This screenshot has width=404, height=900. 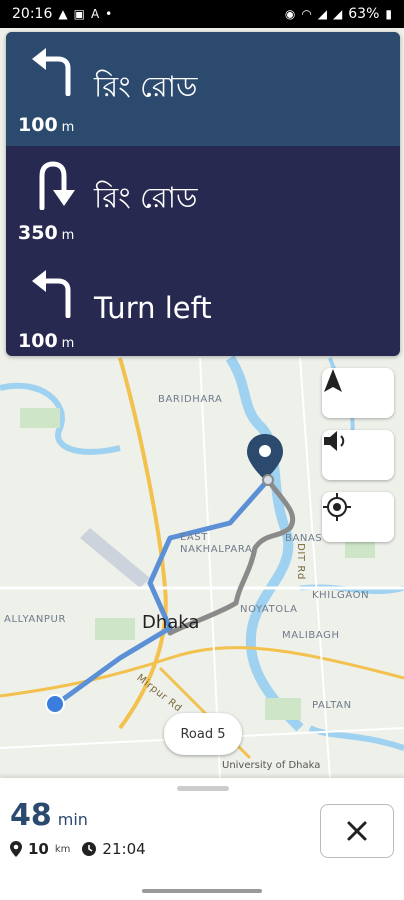 What do you see at coordinates (202, 891) in the screenshot?
I see `system-home-indicator` at bounding box center [202, 891].